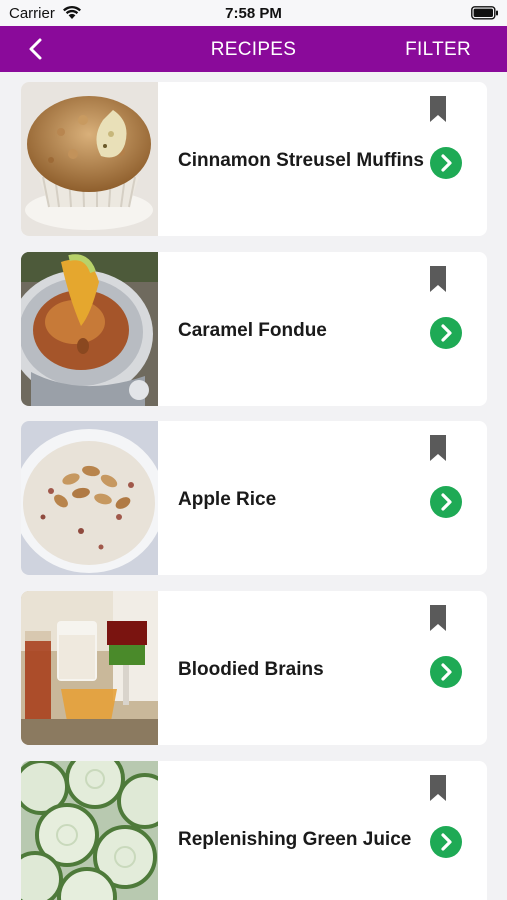 This screenshot has height=900, width=507. I want to click on battery-icon, so click(485, 15).